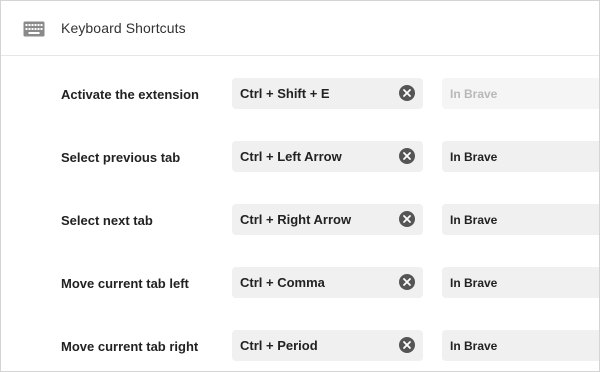 The width and height of the screenshot is (600, 372). I want to click on shortcut-input: Ctrl + Period, so click(327, 345).